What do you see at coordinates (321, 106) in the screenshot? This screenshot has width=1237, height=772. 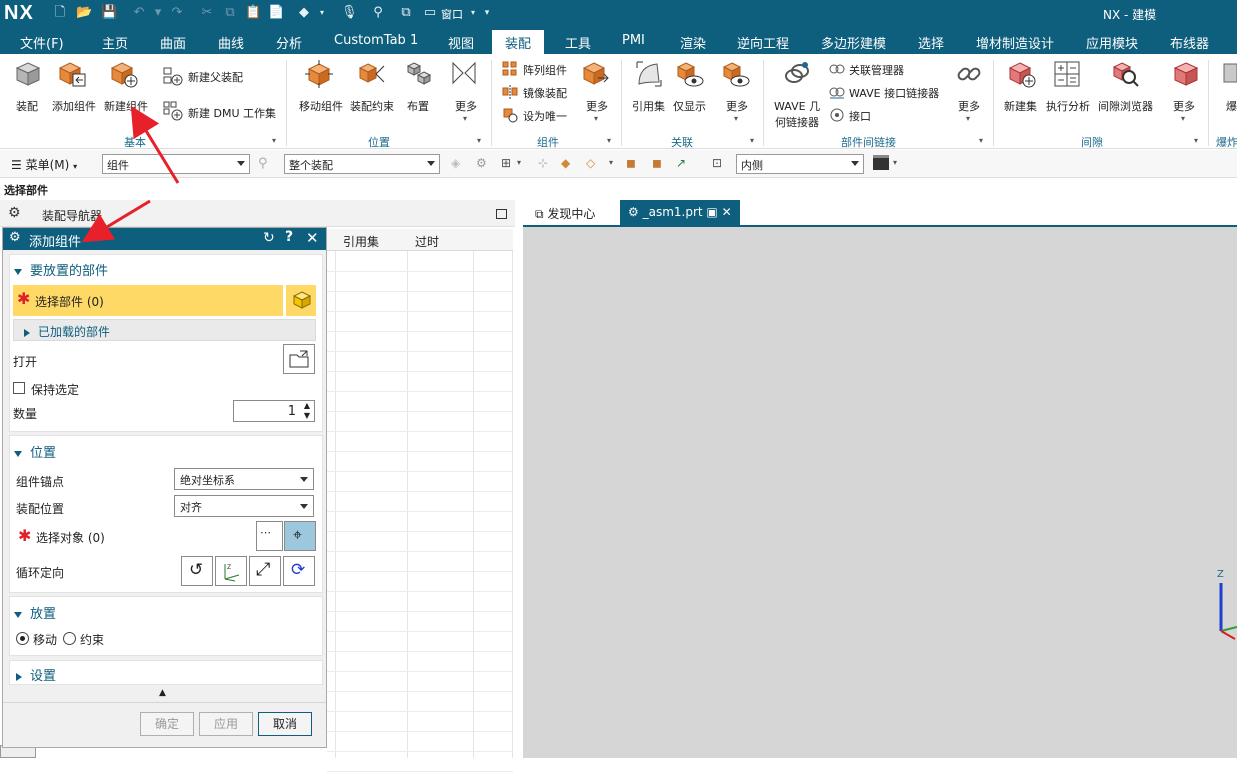 I see `move-component-button: 移动组件` at bounding box center [321, 106].